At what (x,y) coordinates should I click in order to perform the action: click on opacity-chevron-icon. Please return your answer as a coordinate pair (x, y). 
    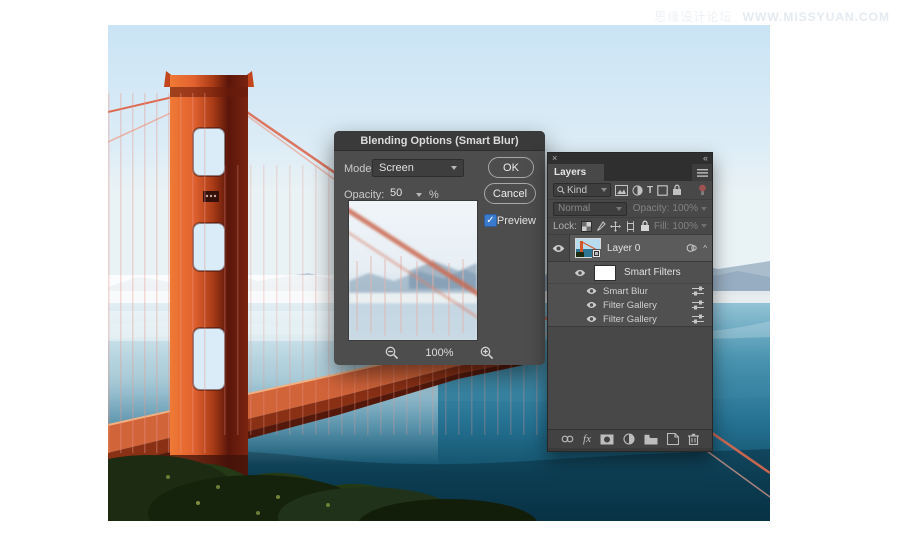
    Looking at the image, I should click on (419, 195).